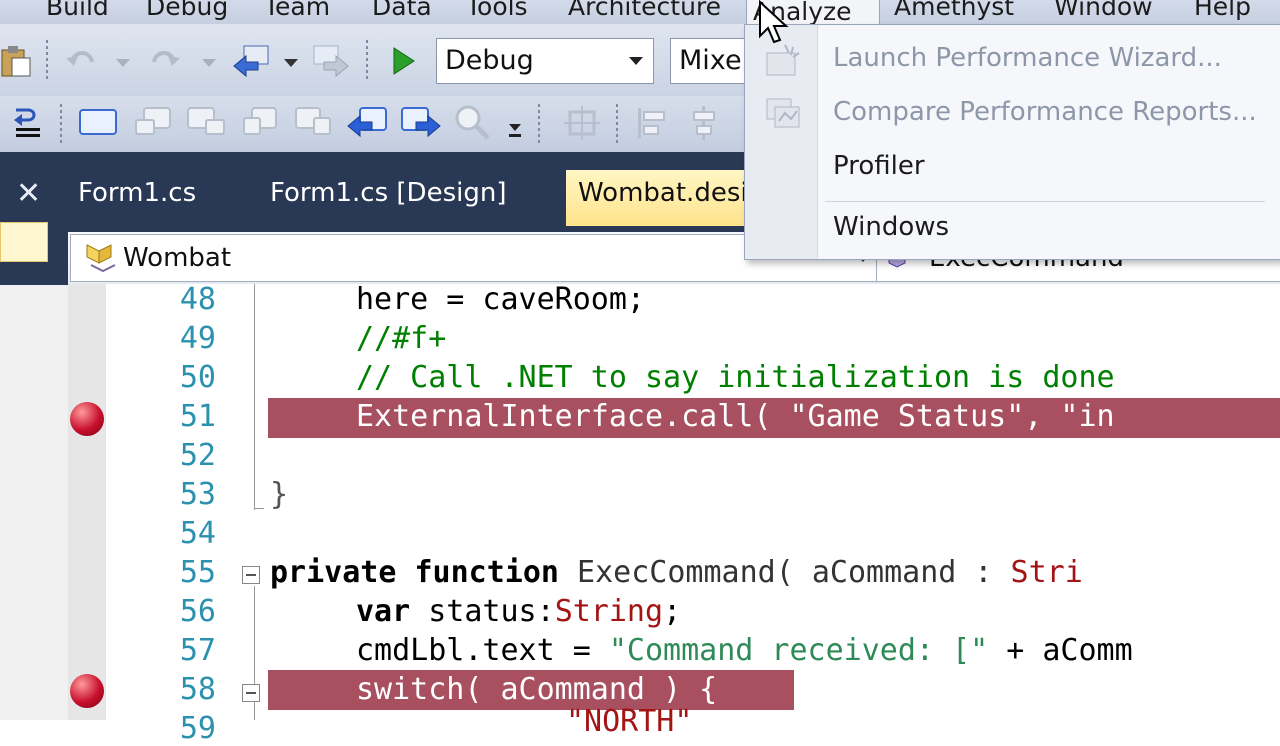 The height and width of the screenshot is (746, 1280). I want to click on type-name: Stri, so click(1046, 572).